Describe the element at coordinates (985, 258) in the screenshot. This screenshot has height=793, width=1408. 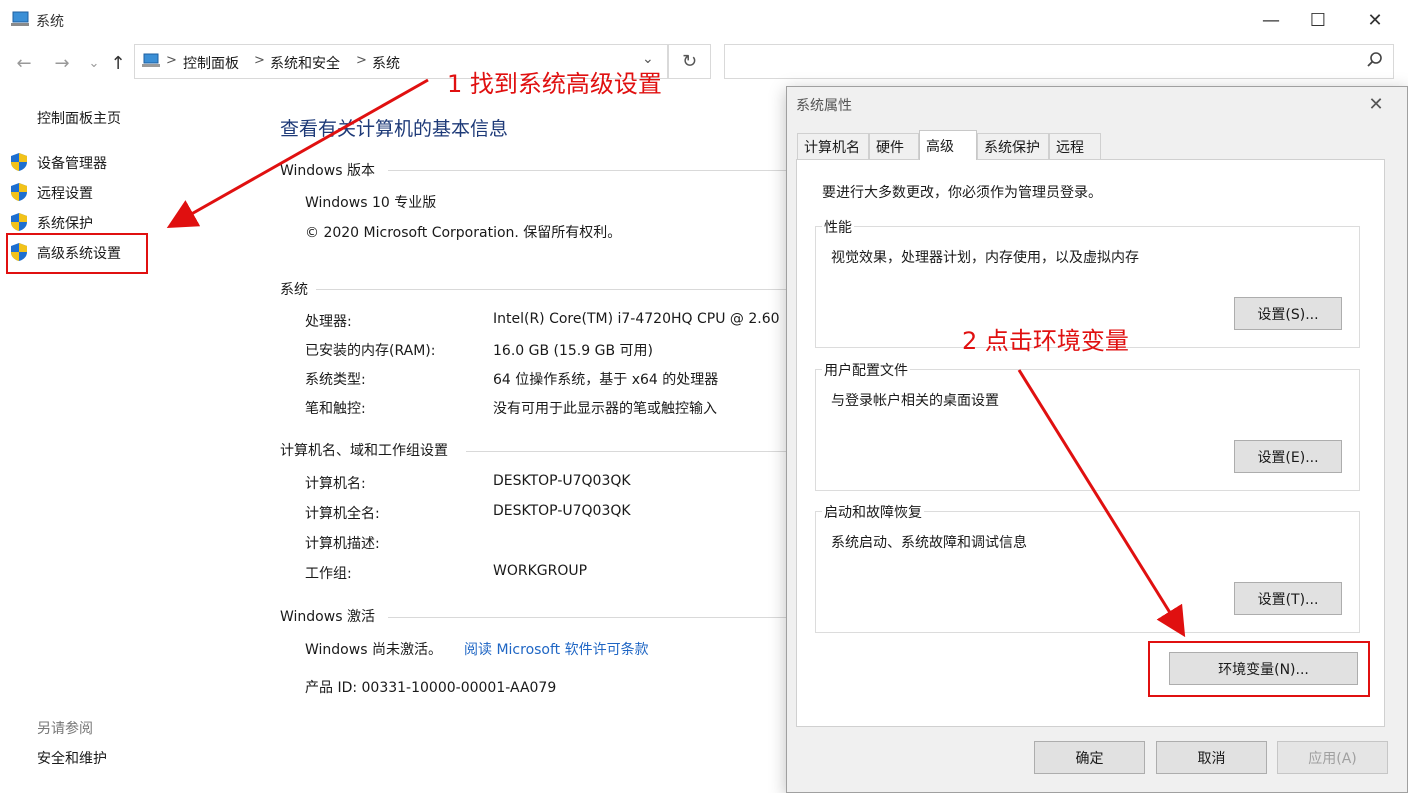
I see `performance-desc: 视觉效果，处理器计划，内存使用，以及虚拟内存` at that location.